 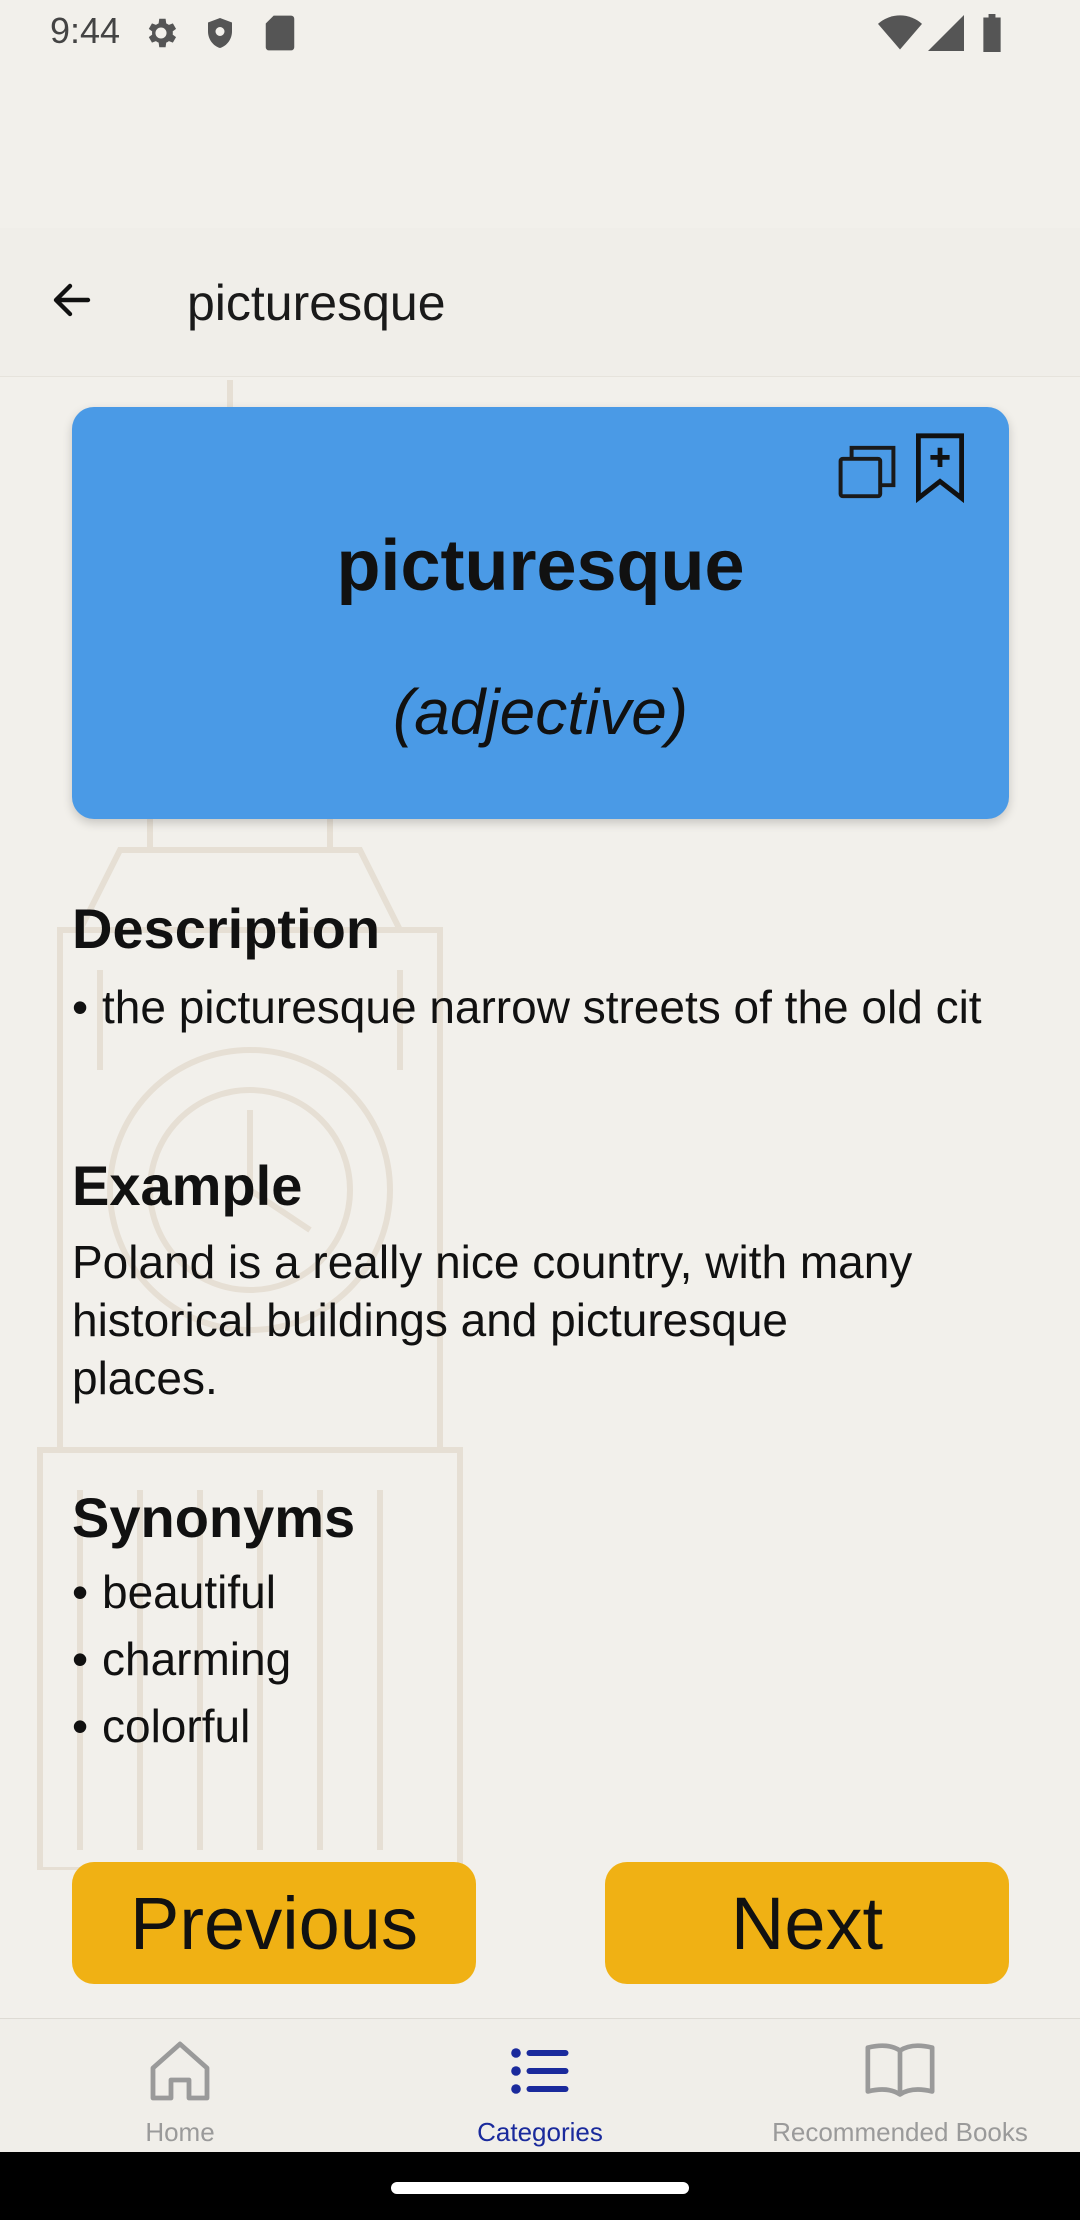 I want to click on synonym-text: charming, so click(x=197, y=1659).